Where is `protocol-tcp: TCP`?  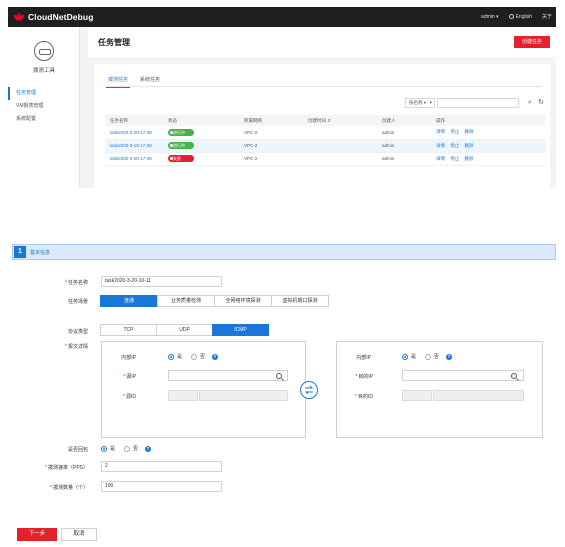
protocol-tcp: TCP is located at coordinates (128, 330).